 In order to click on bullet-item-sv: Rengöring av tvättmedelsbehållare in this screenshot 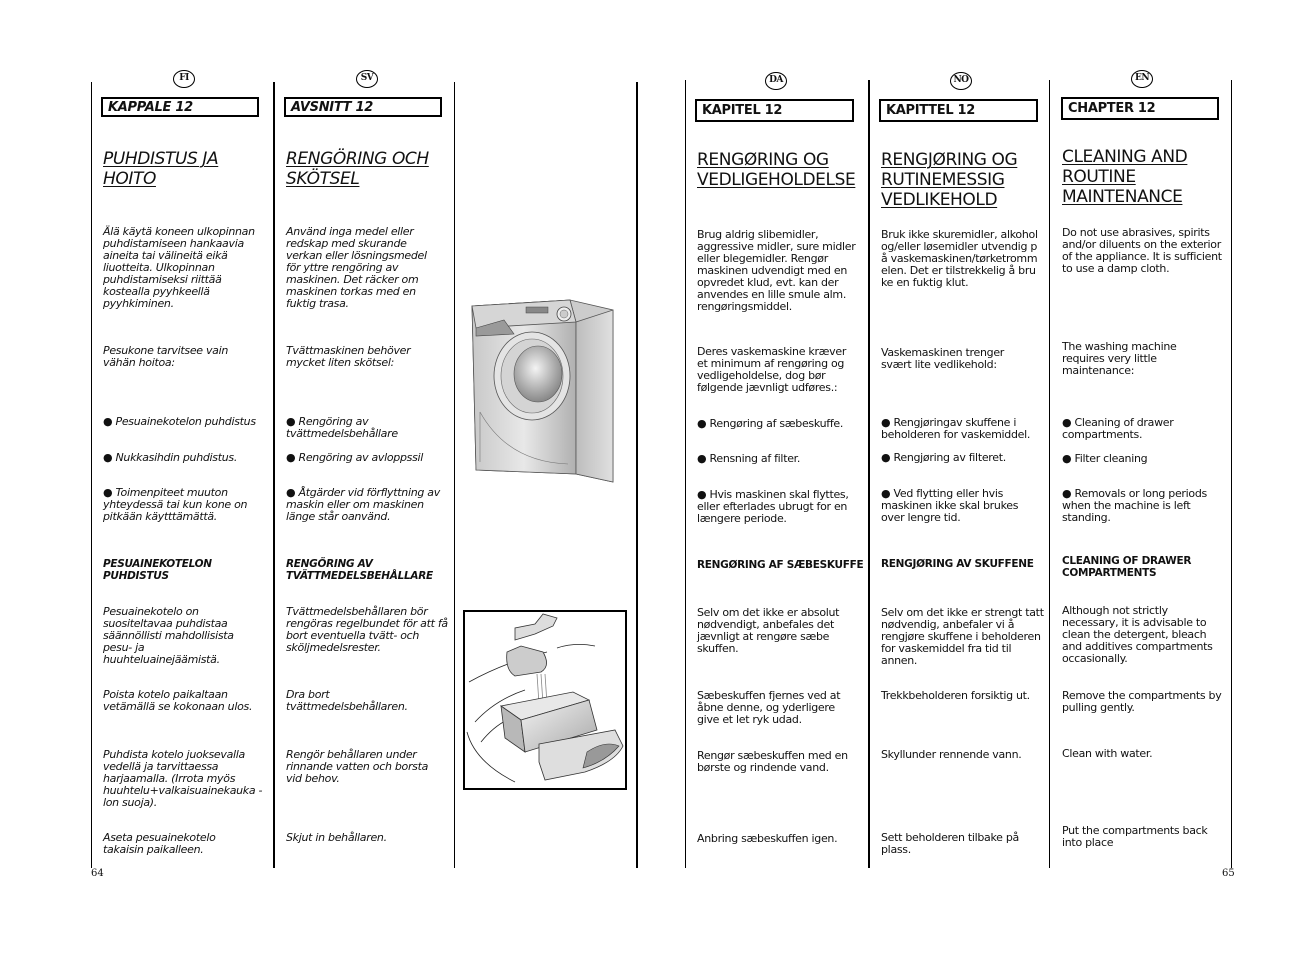, I will do `click(346, 428)`.